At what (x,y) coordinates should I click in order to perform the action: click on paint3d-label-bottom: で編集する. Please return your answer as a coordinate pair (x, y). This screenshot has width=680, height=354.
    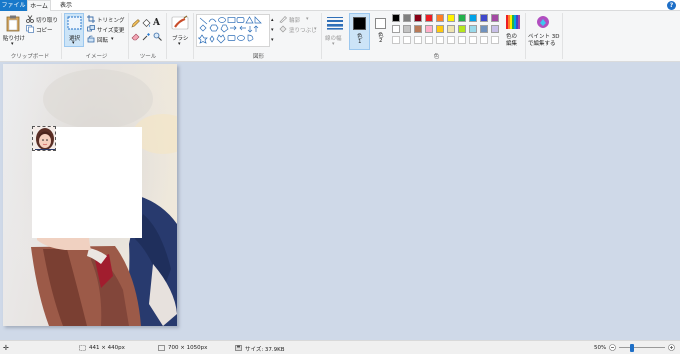
    Looking at the image, I should click on (542, 44).